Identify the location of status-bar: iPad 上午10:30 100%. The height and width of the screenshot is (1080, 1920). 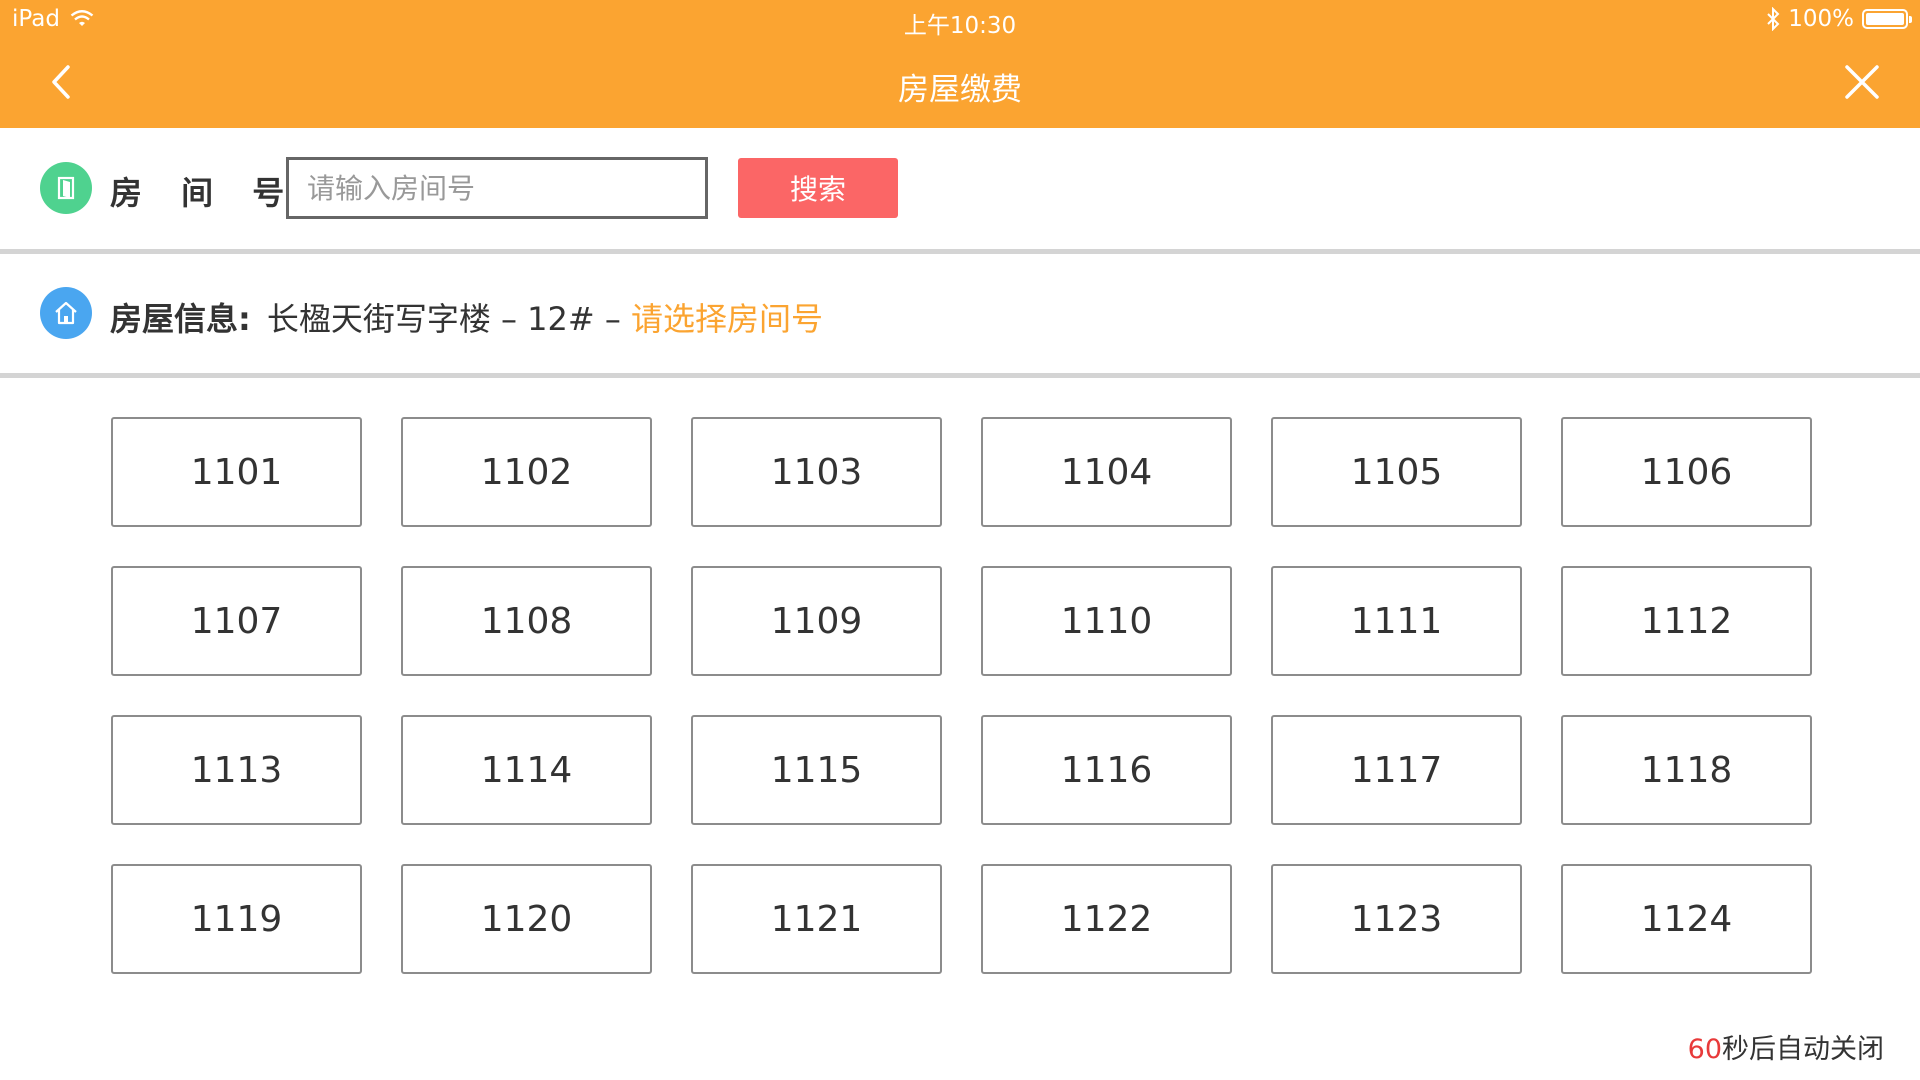
(960, 20).